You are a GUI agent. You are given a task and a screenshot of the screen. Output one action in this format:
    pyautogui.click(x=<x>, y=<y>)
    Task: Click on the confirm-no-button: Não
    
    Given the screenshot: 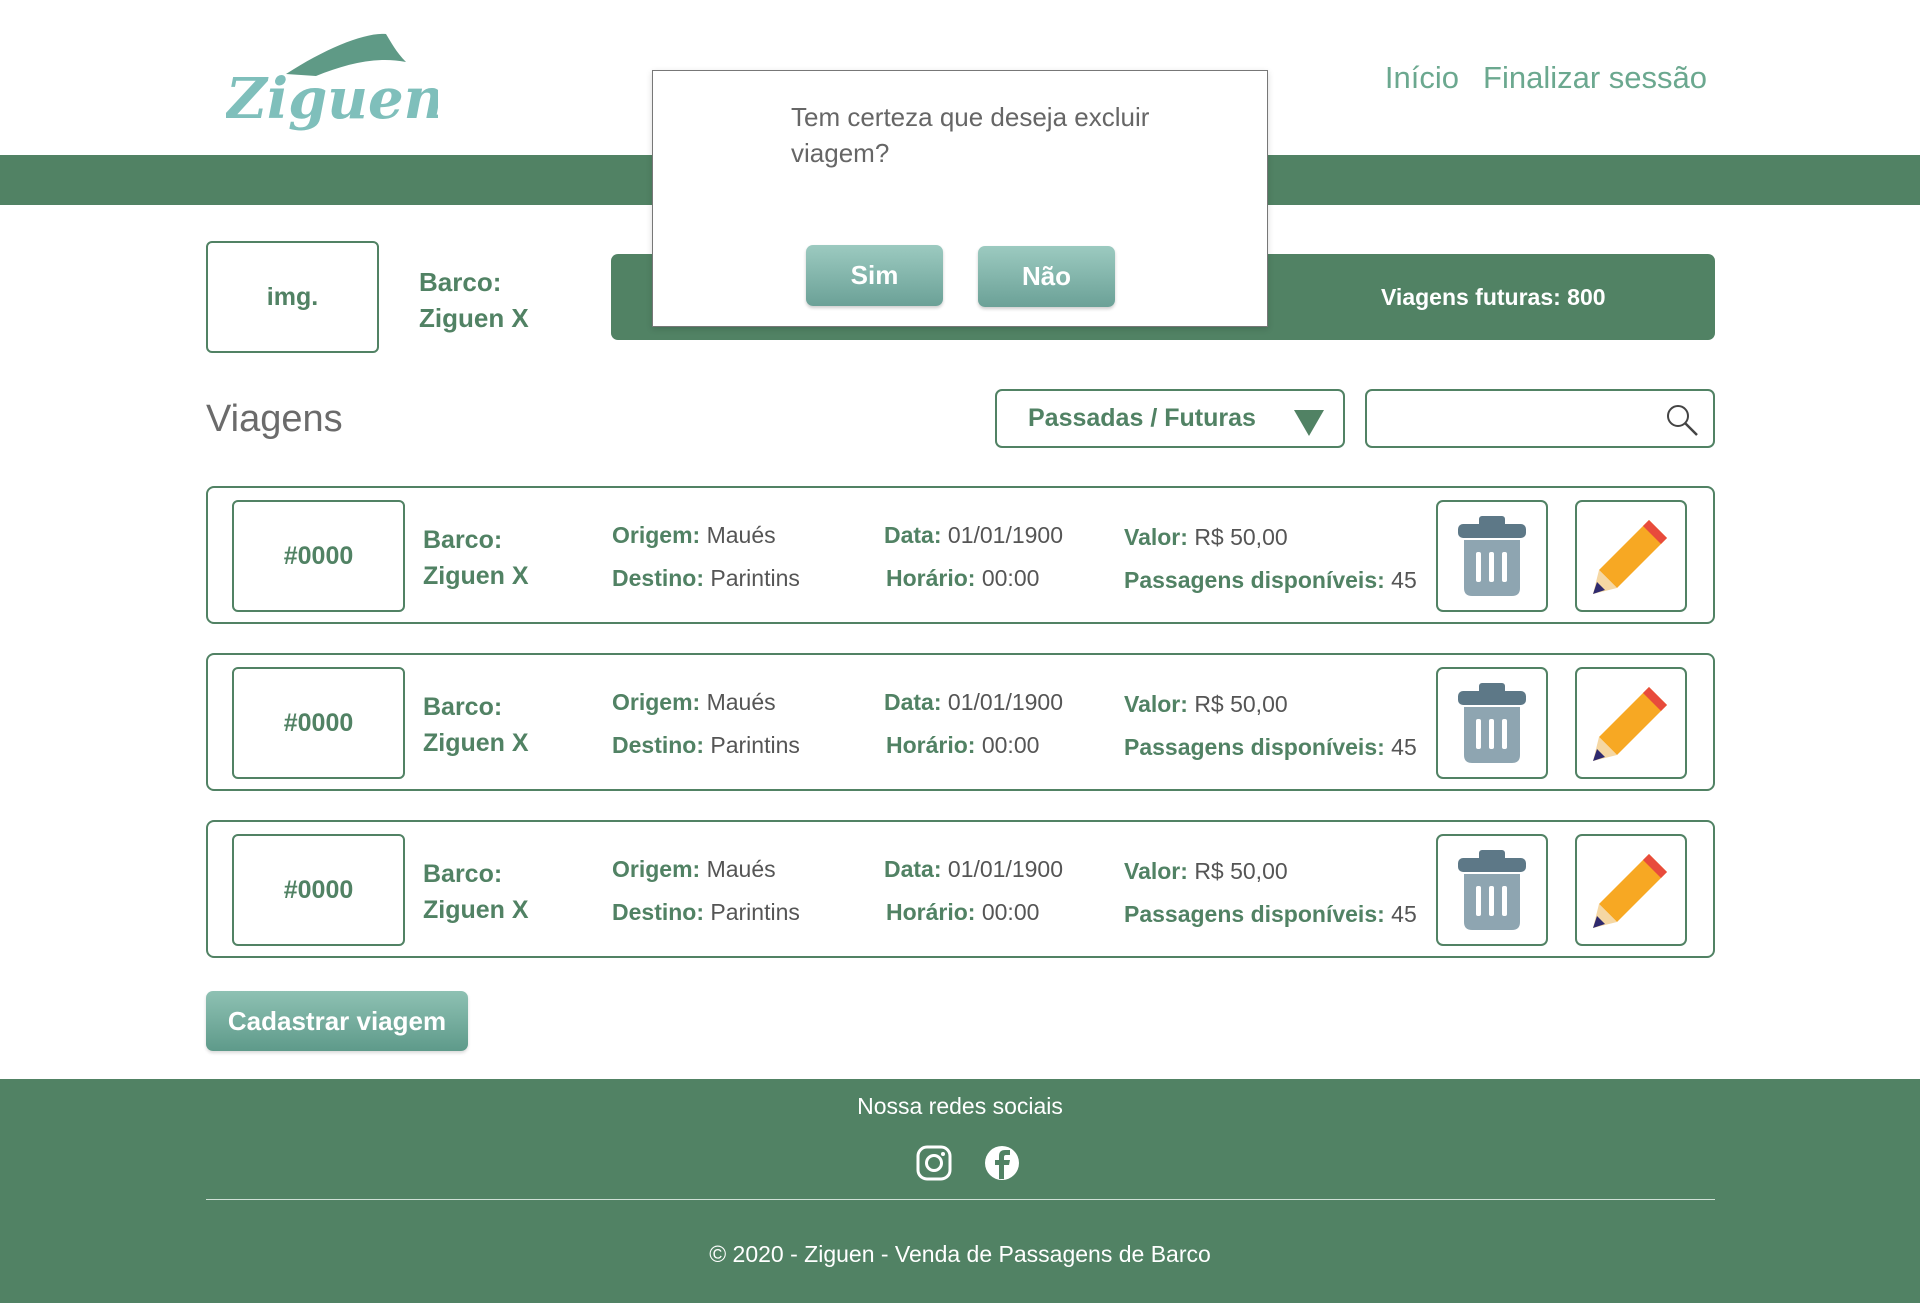 What is the action you would take?
    pyautogui.click(x=1046, y=276)
    